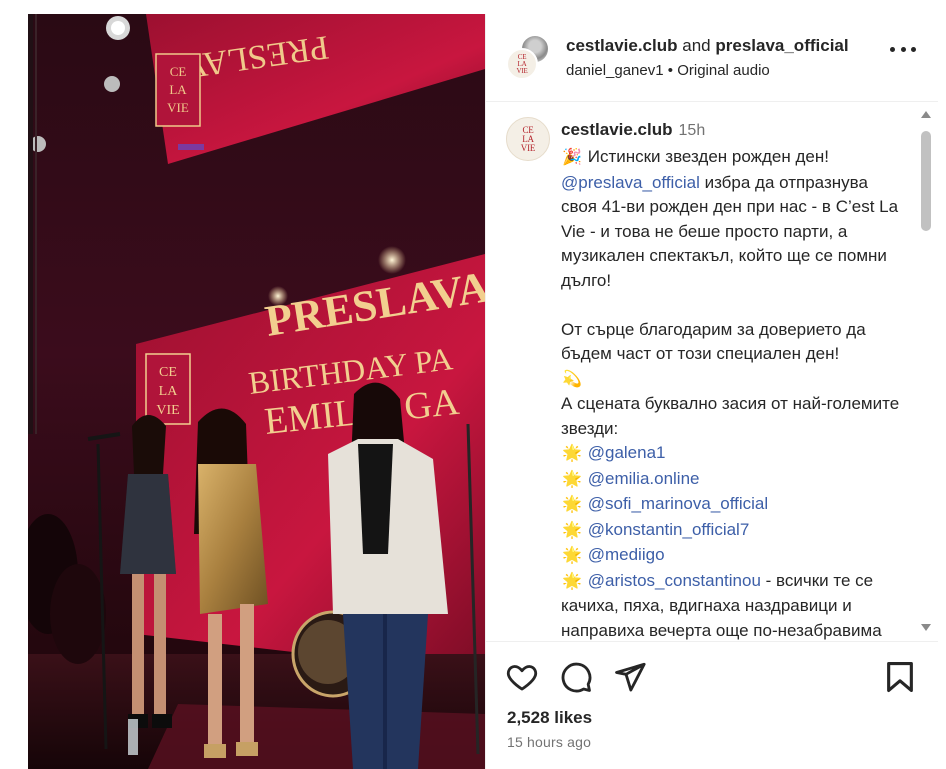 The image size is (946, 769). What do you see at coordinates (926, 114) in the screenshot?
I see `scroll-up-arrow-icon` at bounding box center [926, 114].